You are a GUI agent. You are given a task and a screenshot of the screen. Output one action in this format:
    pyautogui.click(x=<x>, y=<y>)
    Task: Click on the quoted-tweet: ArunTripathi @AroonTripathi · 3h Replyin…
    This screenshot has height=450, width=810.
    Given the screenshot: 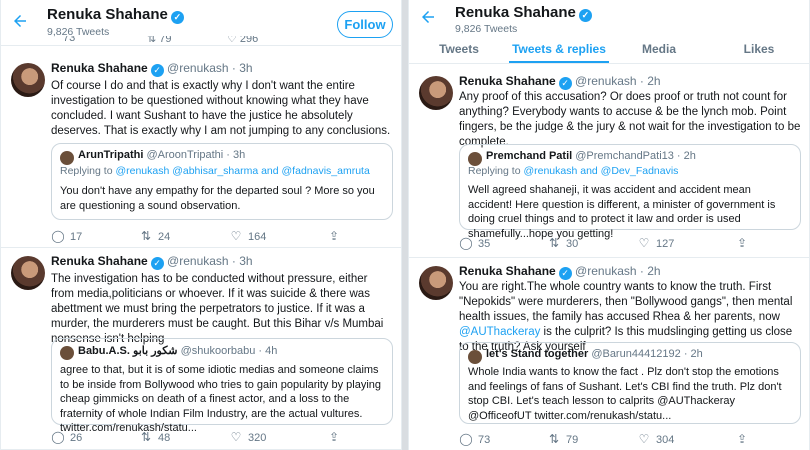 What is the action you would take?
    pyautogui.click(x=222, y=181)
    